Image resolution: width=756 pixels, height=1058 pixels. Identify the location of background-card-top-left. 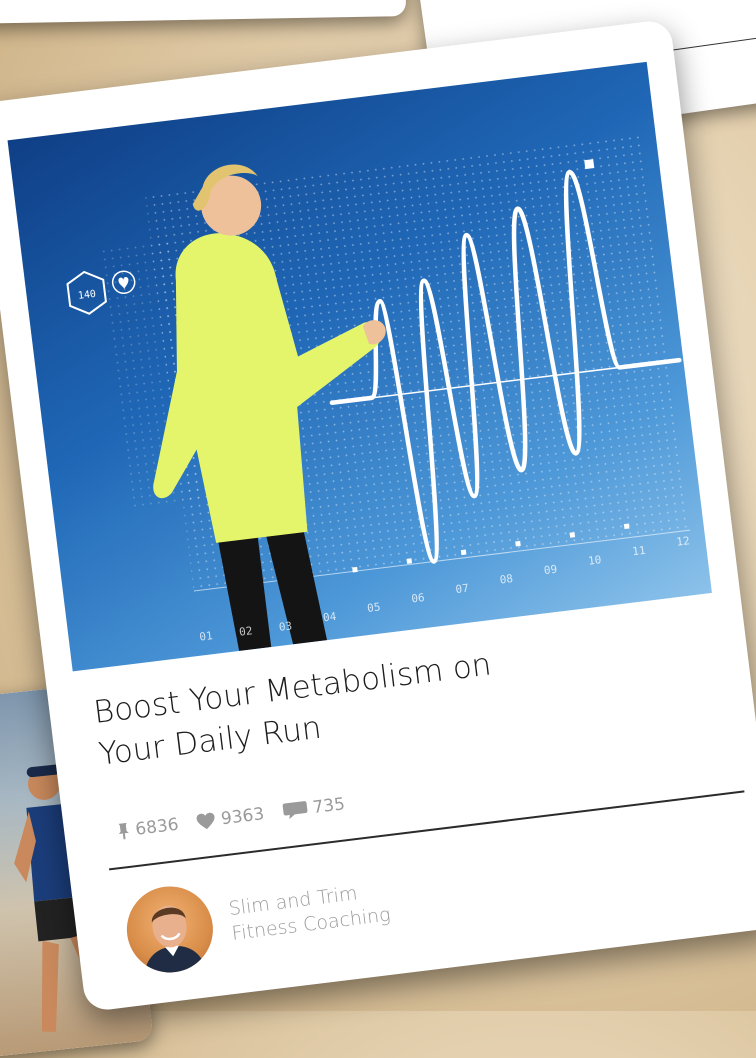
(203, 12).